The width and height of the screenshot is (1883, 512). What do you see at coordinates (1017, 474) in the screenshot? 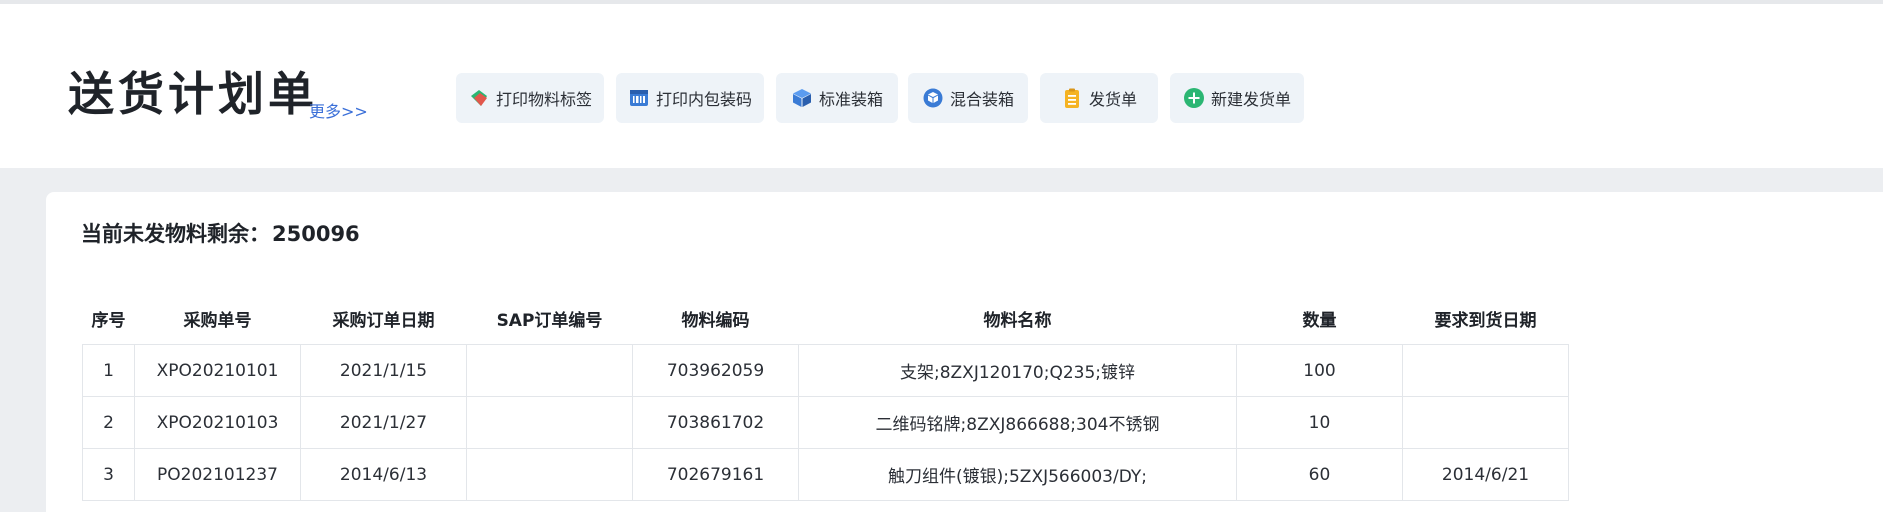
I see `table-cell: 触刀组件(镀银);5ZXJ566003/DY;` at bounding box center [1017, 474].